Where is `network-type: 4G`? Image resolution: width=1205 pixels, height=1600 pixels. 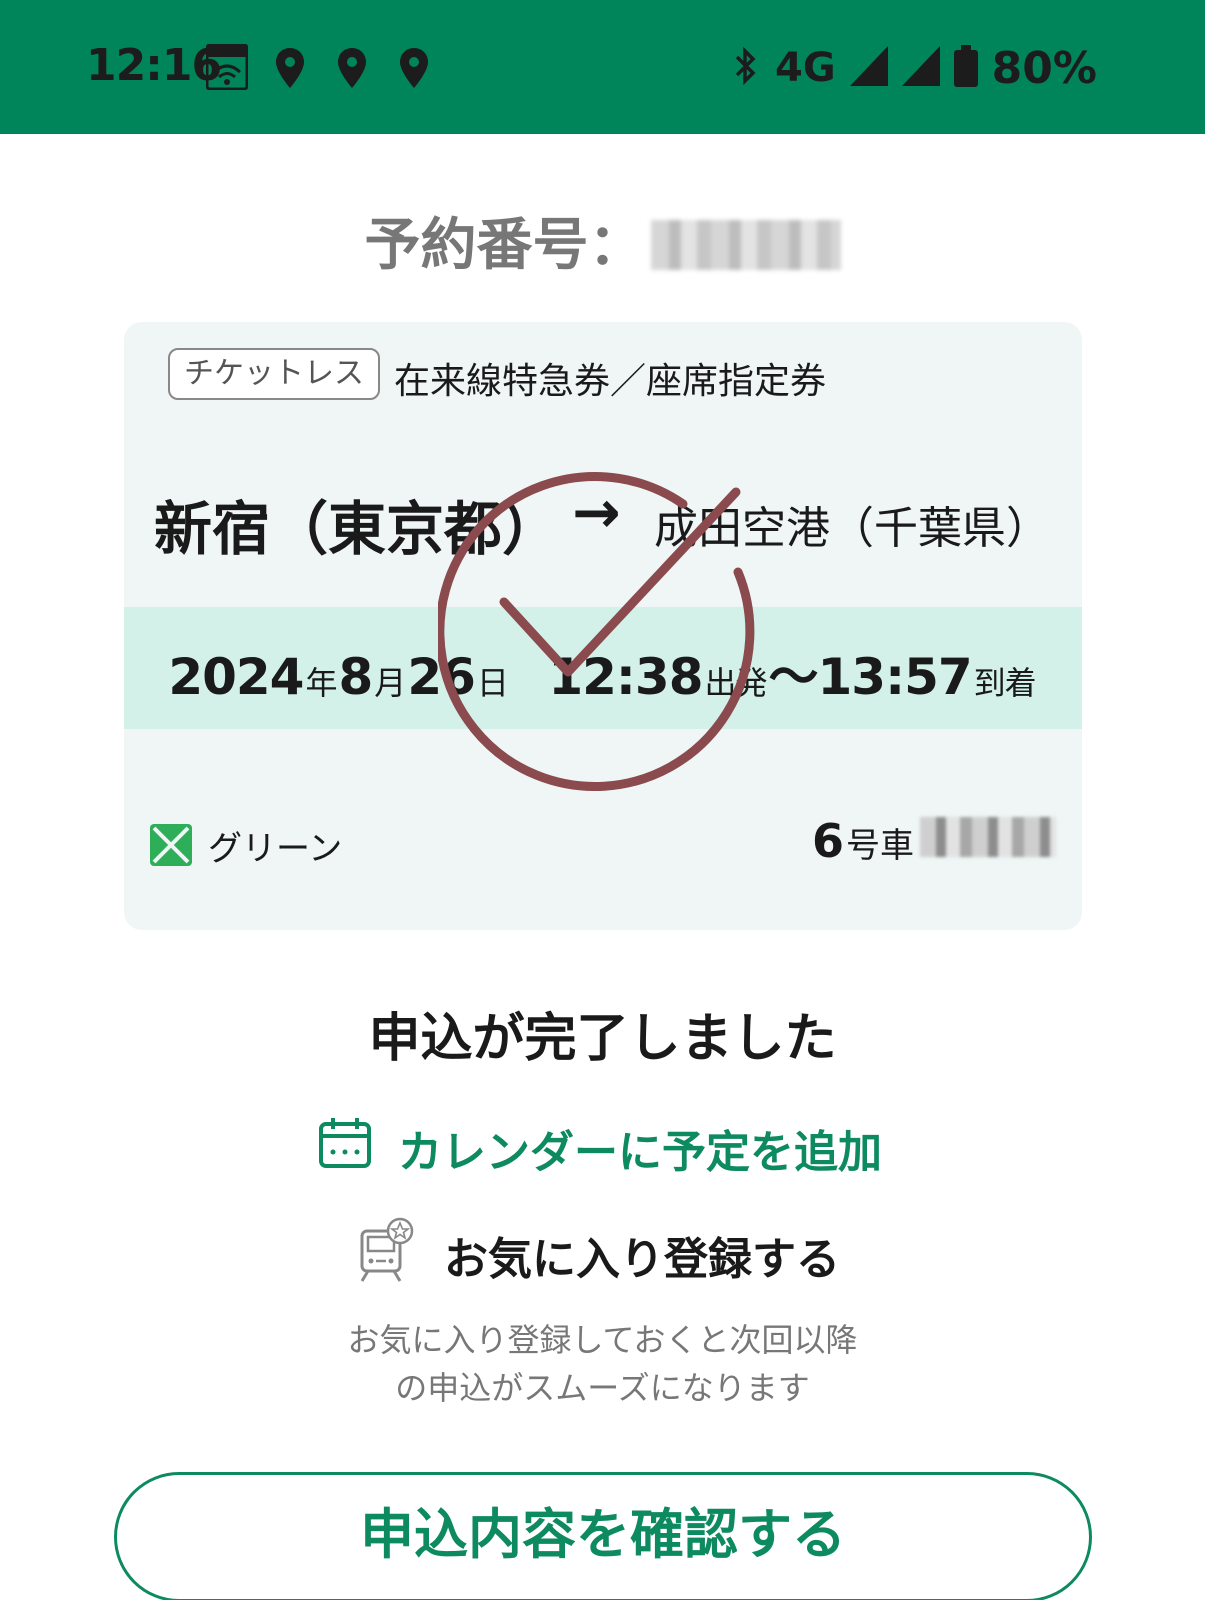
network-type: 4G is located at coordinates (805, 68).